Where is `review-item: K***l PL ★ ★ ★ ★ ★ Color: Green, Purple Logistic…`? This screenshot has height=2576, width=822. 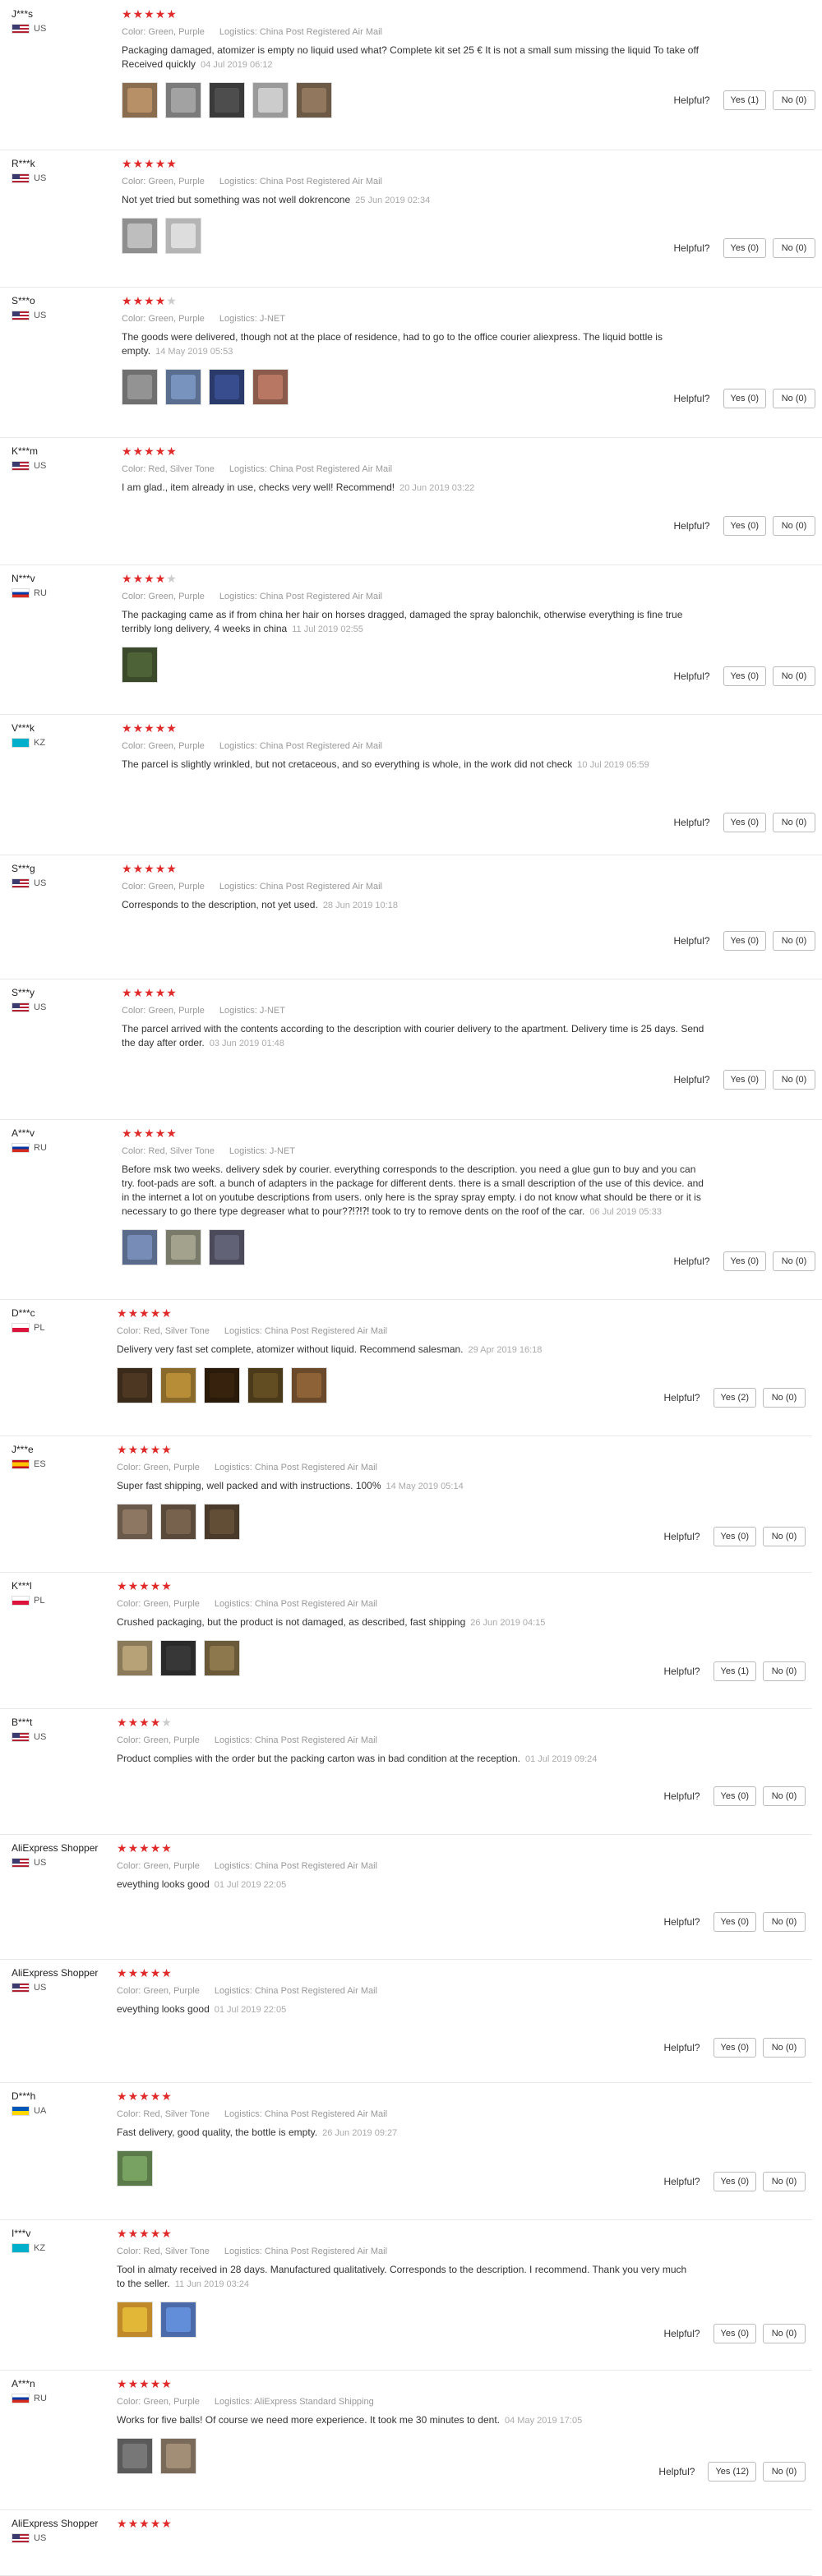 review-item: K***l PL ★ ★ ★ ★ ★ Color: Green, Purple Logistic… is located at coordinates (406, 1640).